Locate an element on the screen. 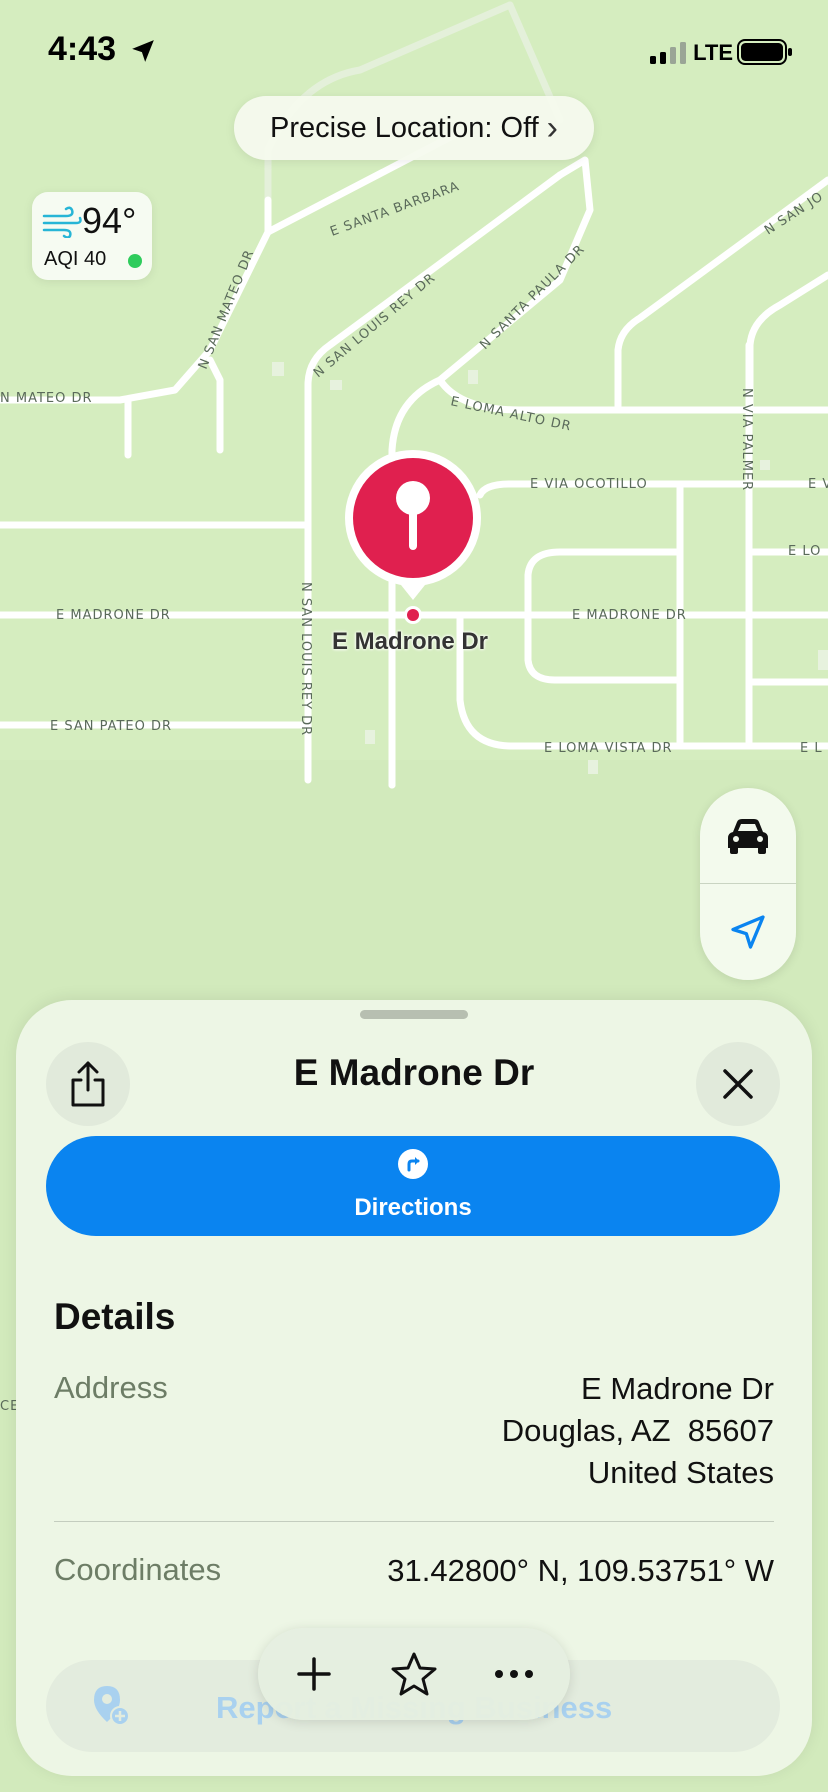 The height and width of the screenshot is (1792, 828). plus-icon is located at coordinates (314, 1674).